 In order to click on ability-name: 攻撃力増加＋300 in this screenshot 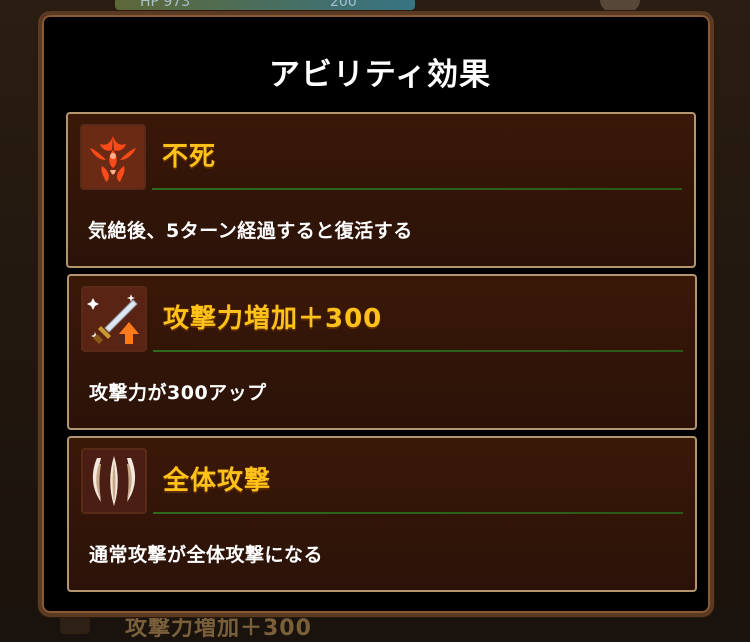, I will do `click(273, 319)`.